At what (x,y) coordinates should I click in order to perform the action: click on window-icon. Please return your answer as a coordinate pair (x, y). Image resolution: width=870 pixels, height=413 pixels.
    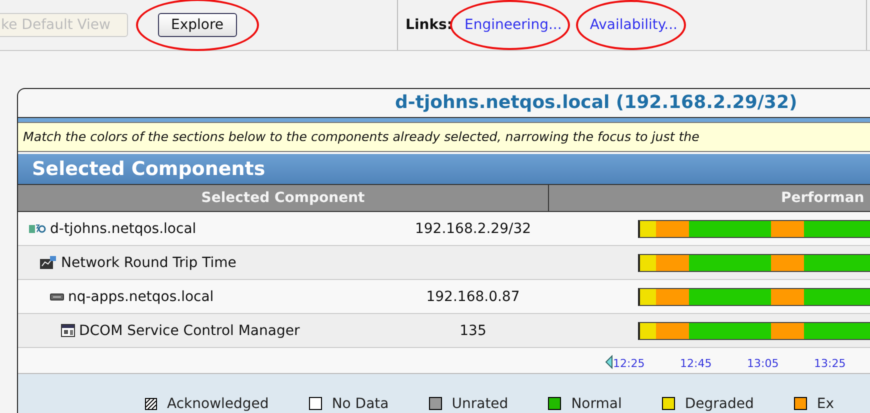
    Looking at the image, I should click on (68, 330).